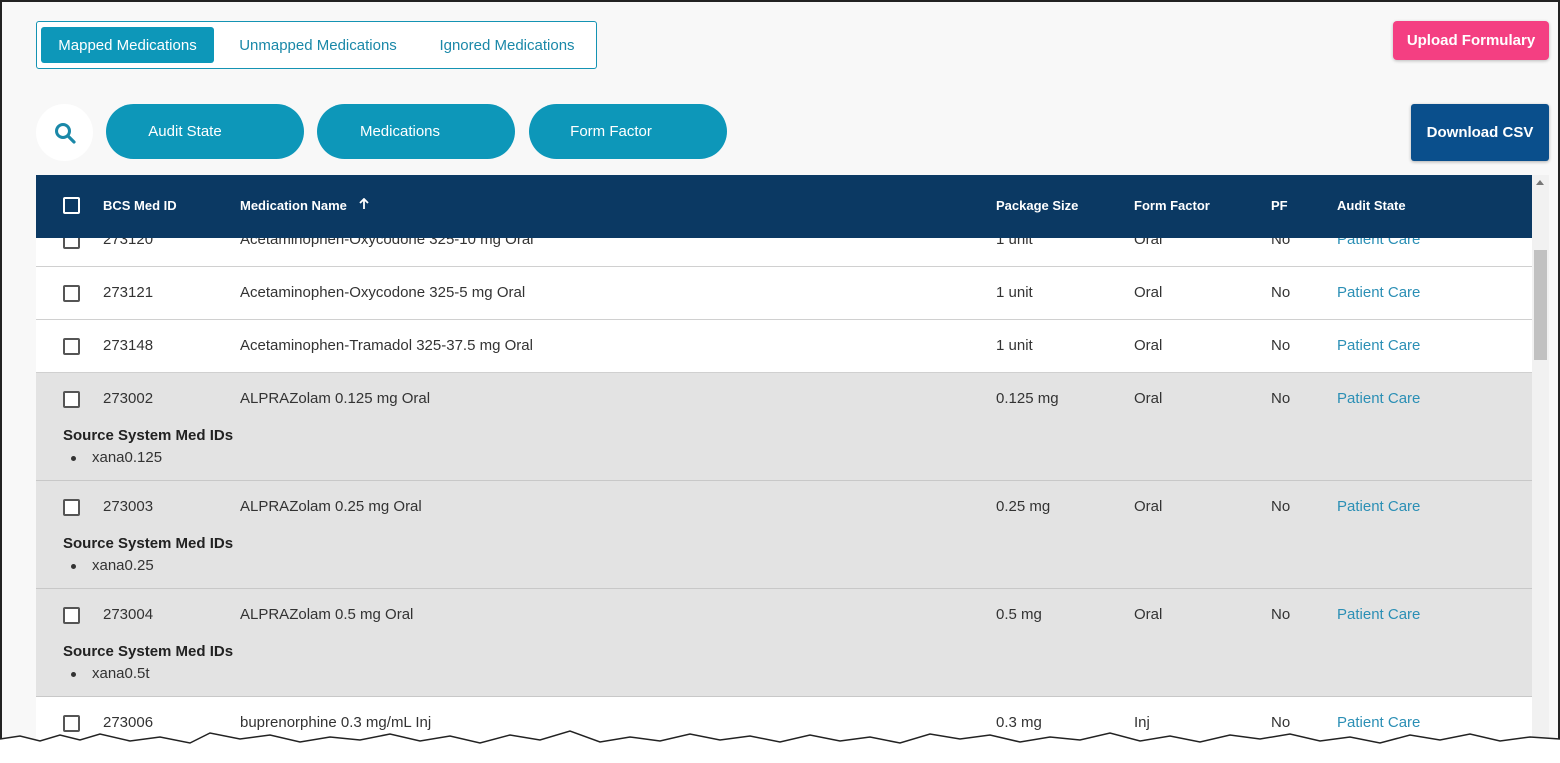 The image size is (1560, 763). What do you see at coordinates (335, 398) in the screenshot?
I see `medication-name: ALPRAZolam 0.125 mg Oral` at bounding box center [335, 398].